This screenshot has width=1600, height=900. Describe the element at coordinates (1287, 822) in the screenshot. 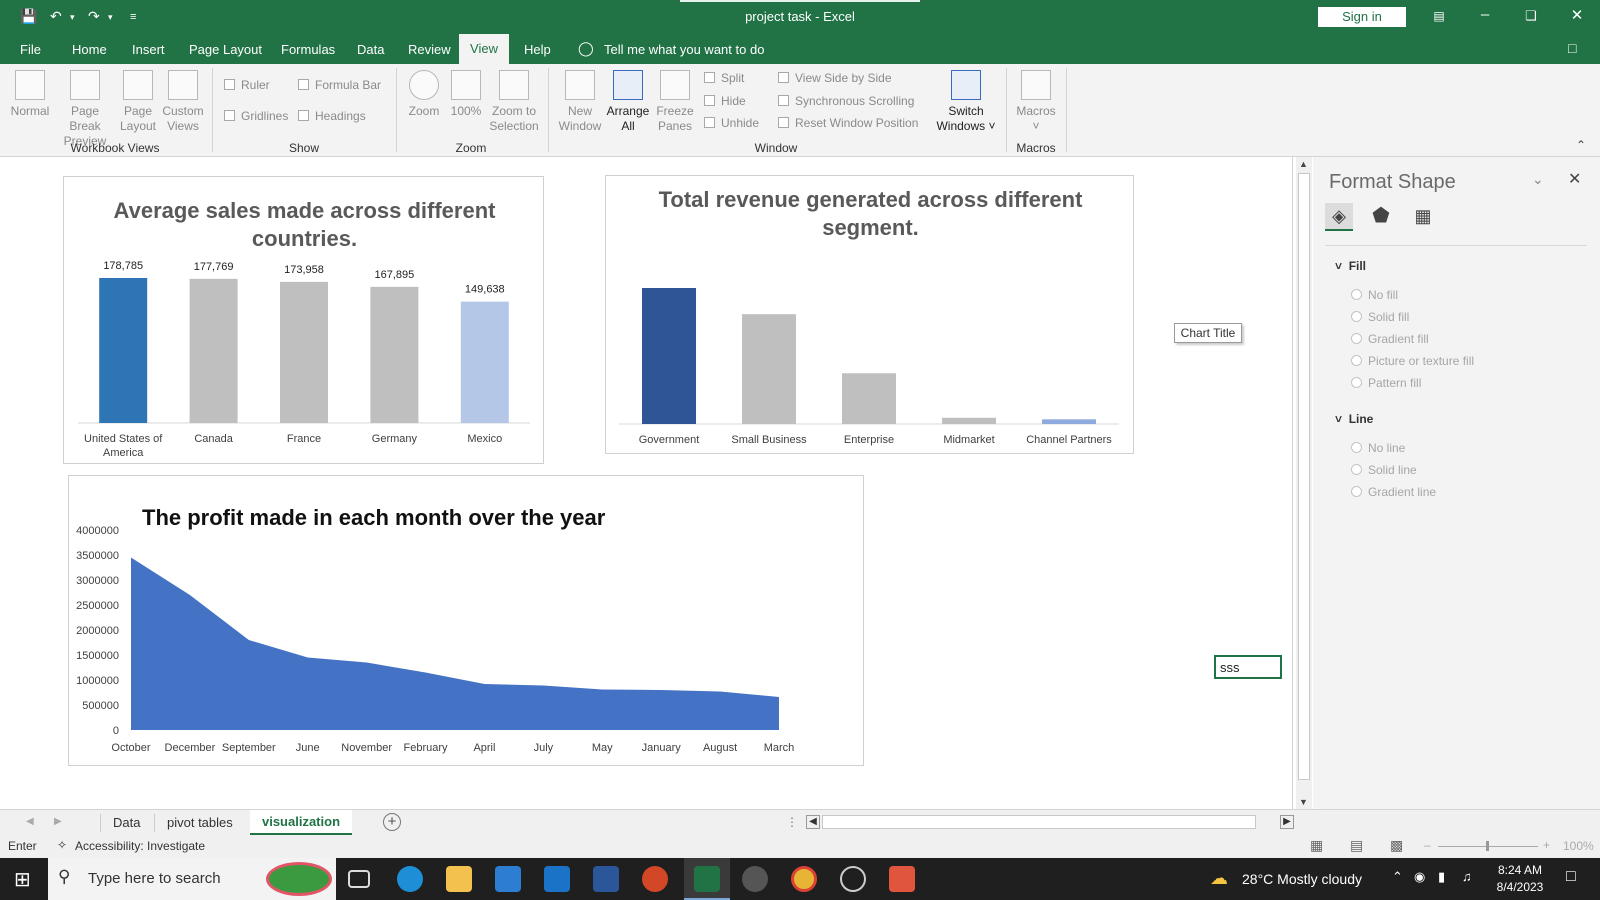

I see `hscroll-right-icon: ▶` at that location.